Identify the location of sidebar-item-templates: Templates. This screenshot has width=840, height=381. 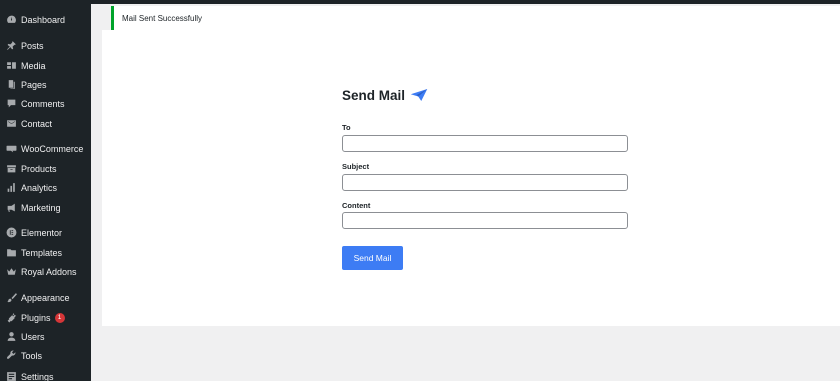
(45, 252).